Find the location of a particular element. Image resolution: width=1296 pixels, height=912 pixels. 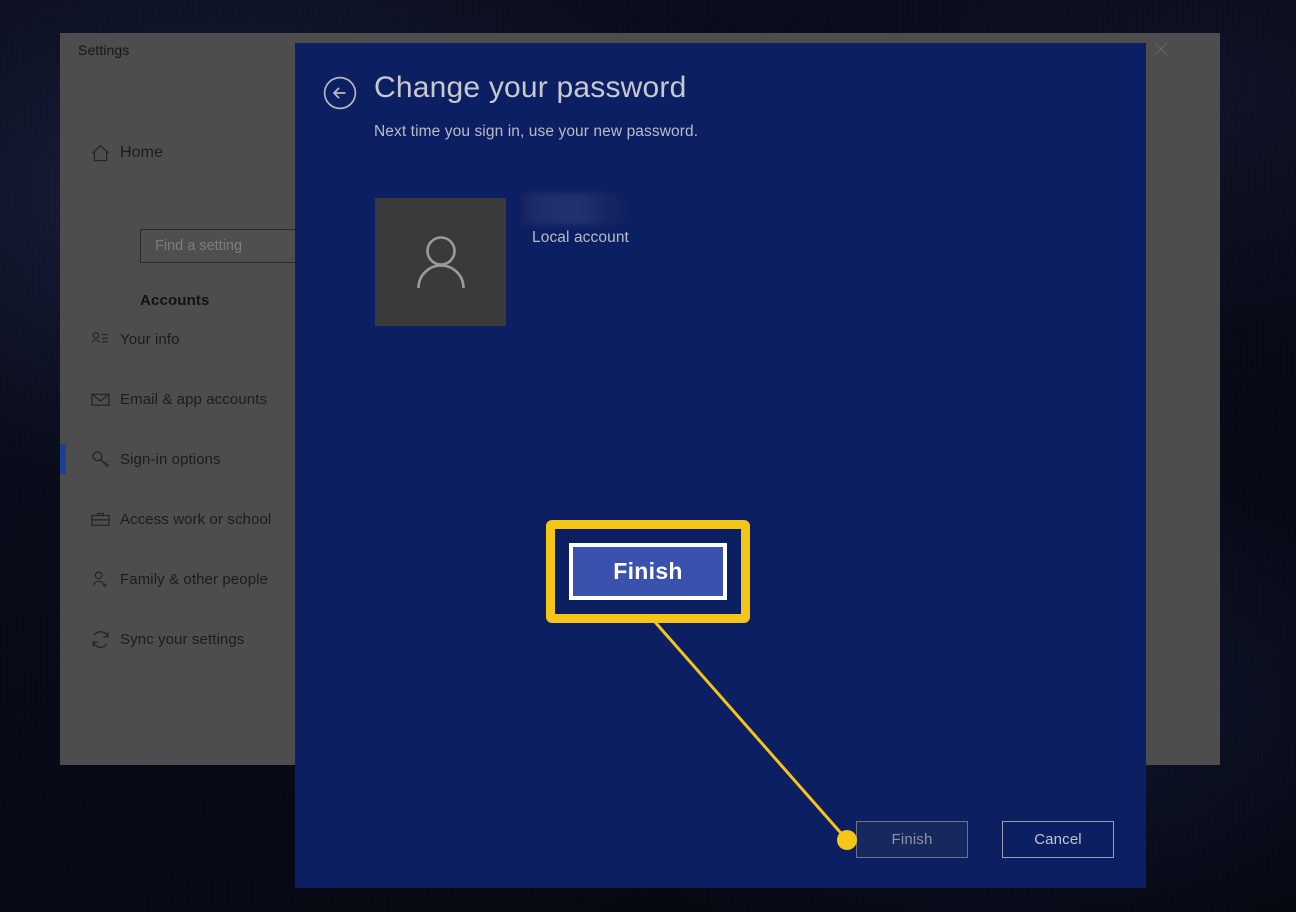

annotation-callout-inner: Finish is located at coordinates (648, 571).